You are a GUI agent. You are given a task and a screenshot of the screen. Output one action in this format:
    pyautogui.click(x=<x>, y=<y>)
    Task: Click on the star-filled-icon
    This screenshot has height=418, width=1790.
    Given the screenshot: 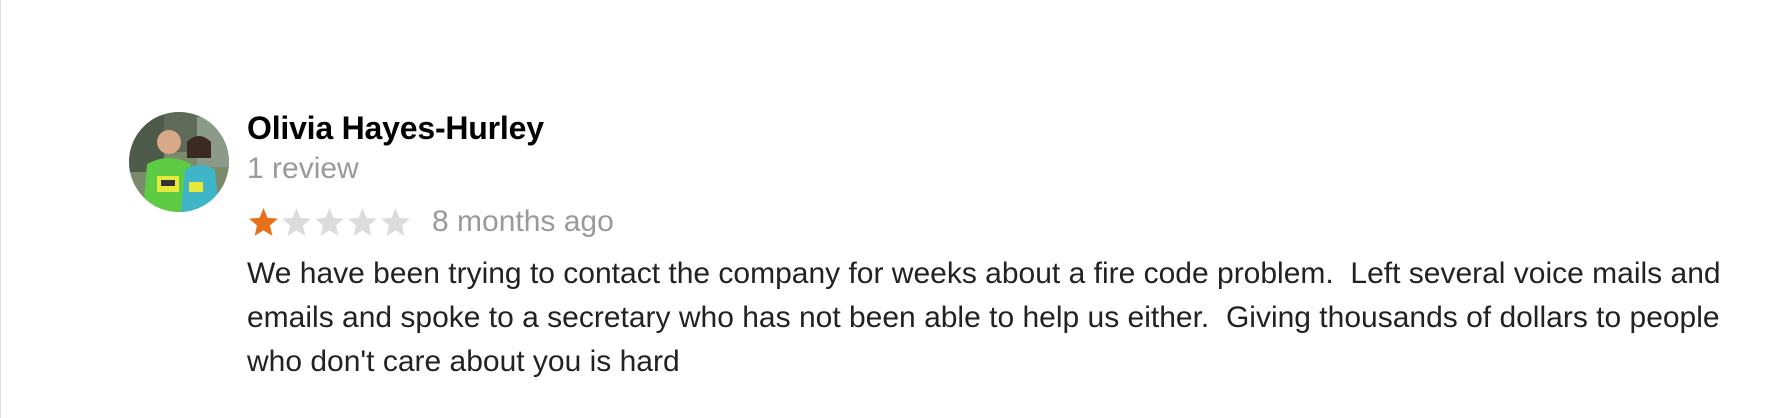 What is the action you would take?
    pyautogui.click(x=263, y=221)
    